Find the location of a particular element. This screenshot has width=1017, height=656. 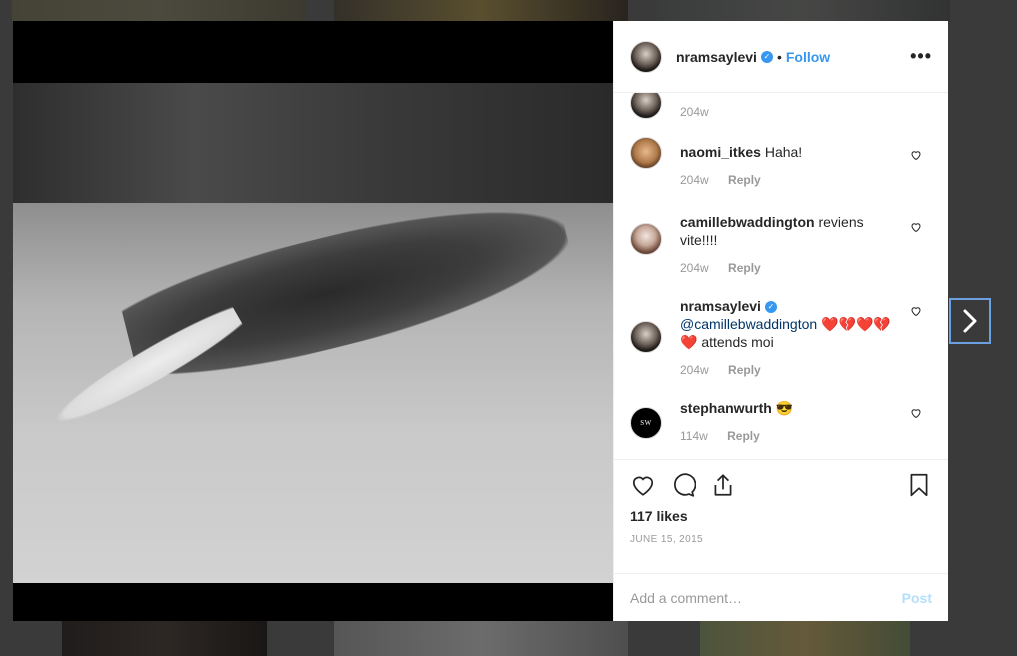

comment-text: stephanwurth 😎 is located at coordinates (789, 408).